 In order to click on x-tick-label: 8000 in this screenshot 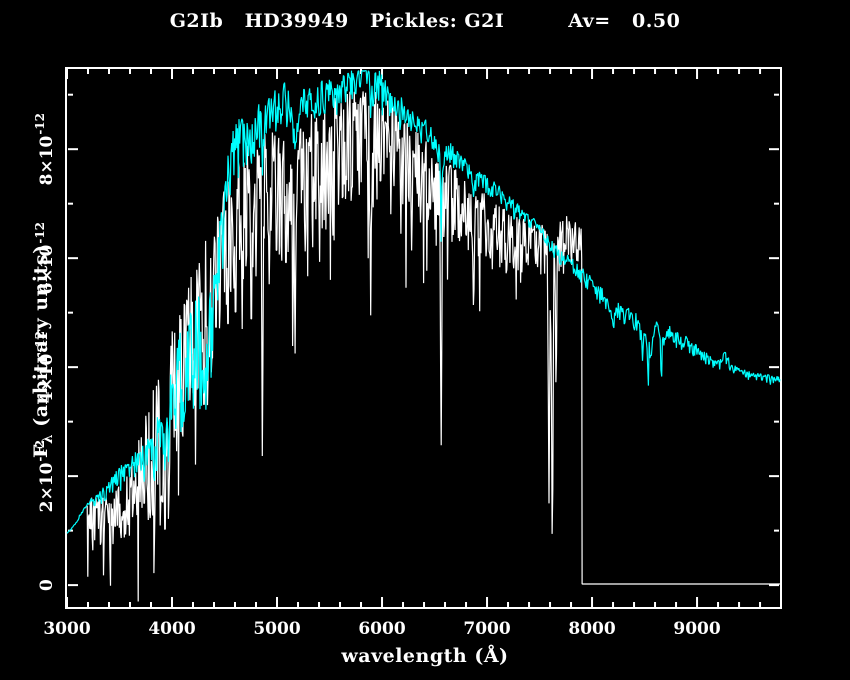, I will do `click(591, 629)`.